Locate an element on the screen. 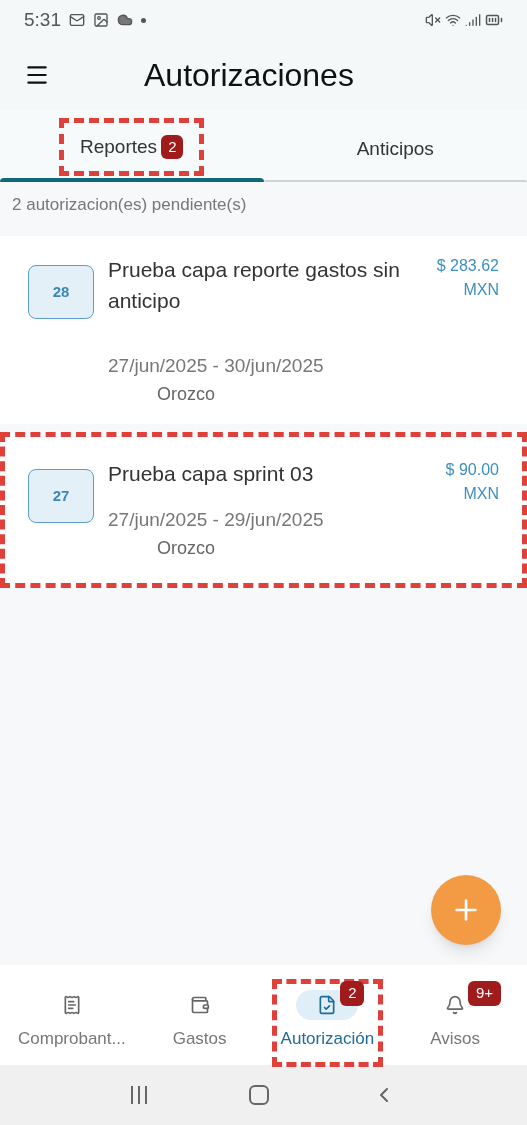  report-amount: $ 90.00 is located at coordinates (472, 470).